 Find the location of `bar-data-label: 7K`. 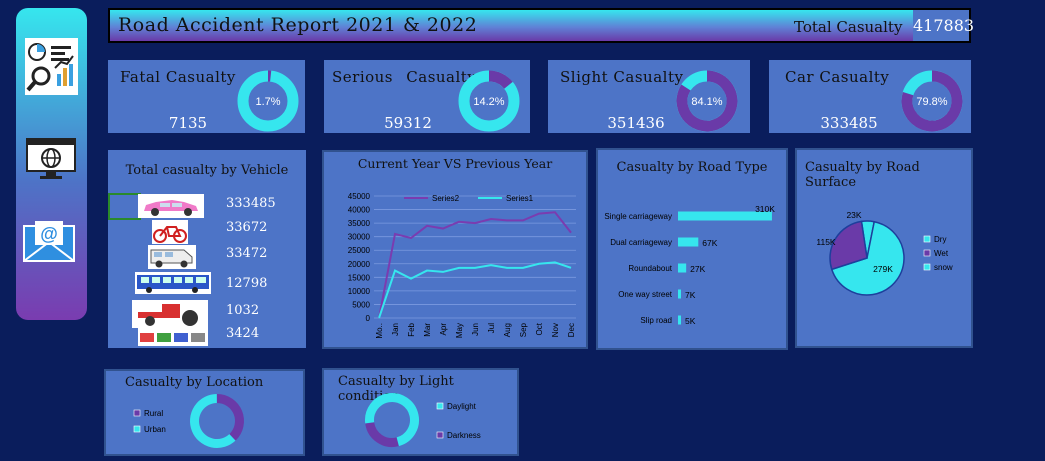

bar-data-label: 7K is located at coordinates (690, 295).